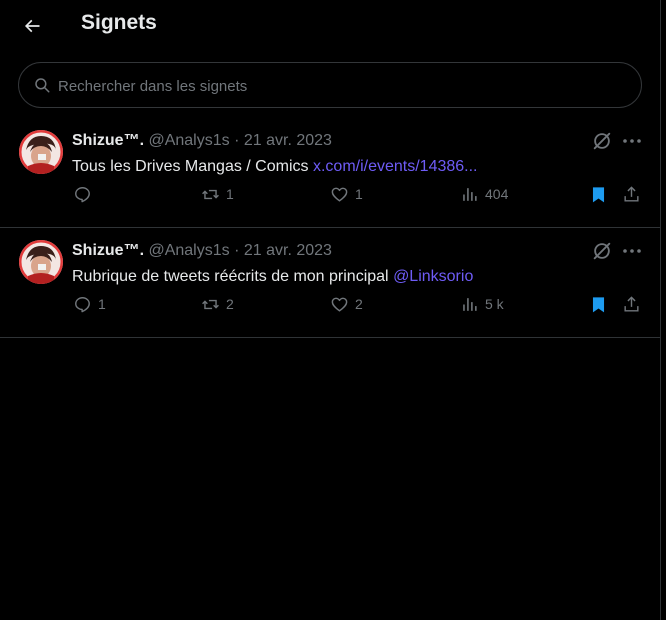 This screenshot has width=666, height=620. I want to click on retweet-button: 2, so click(217, 304).